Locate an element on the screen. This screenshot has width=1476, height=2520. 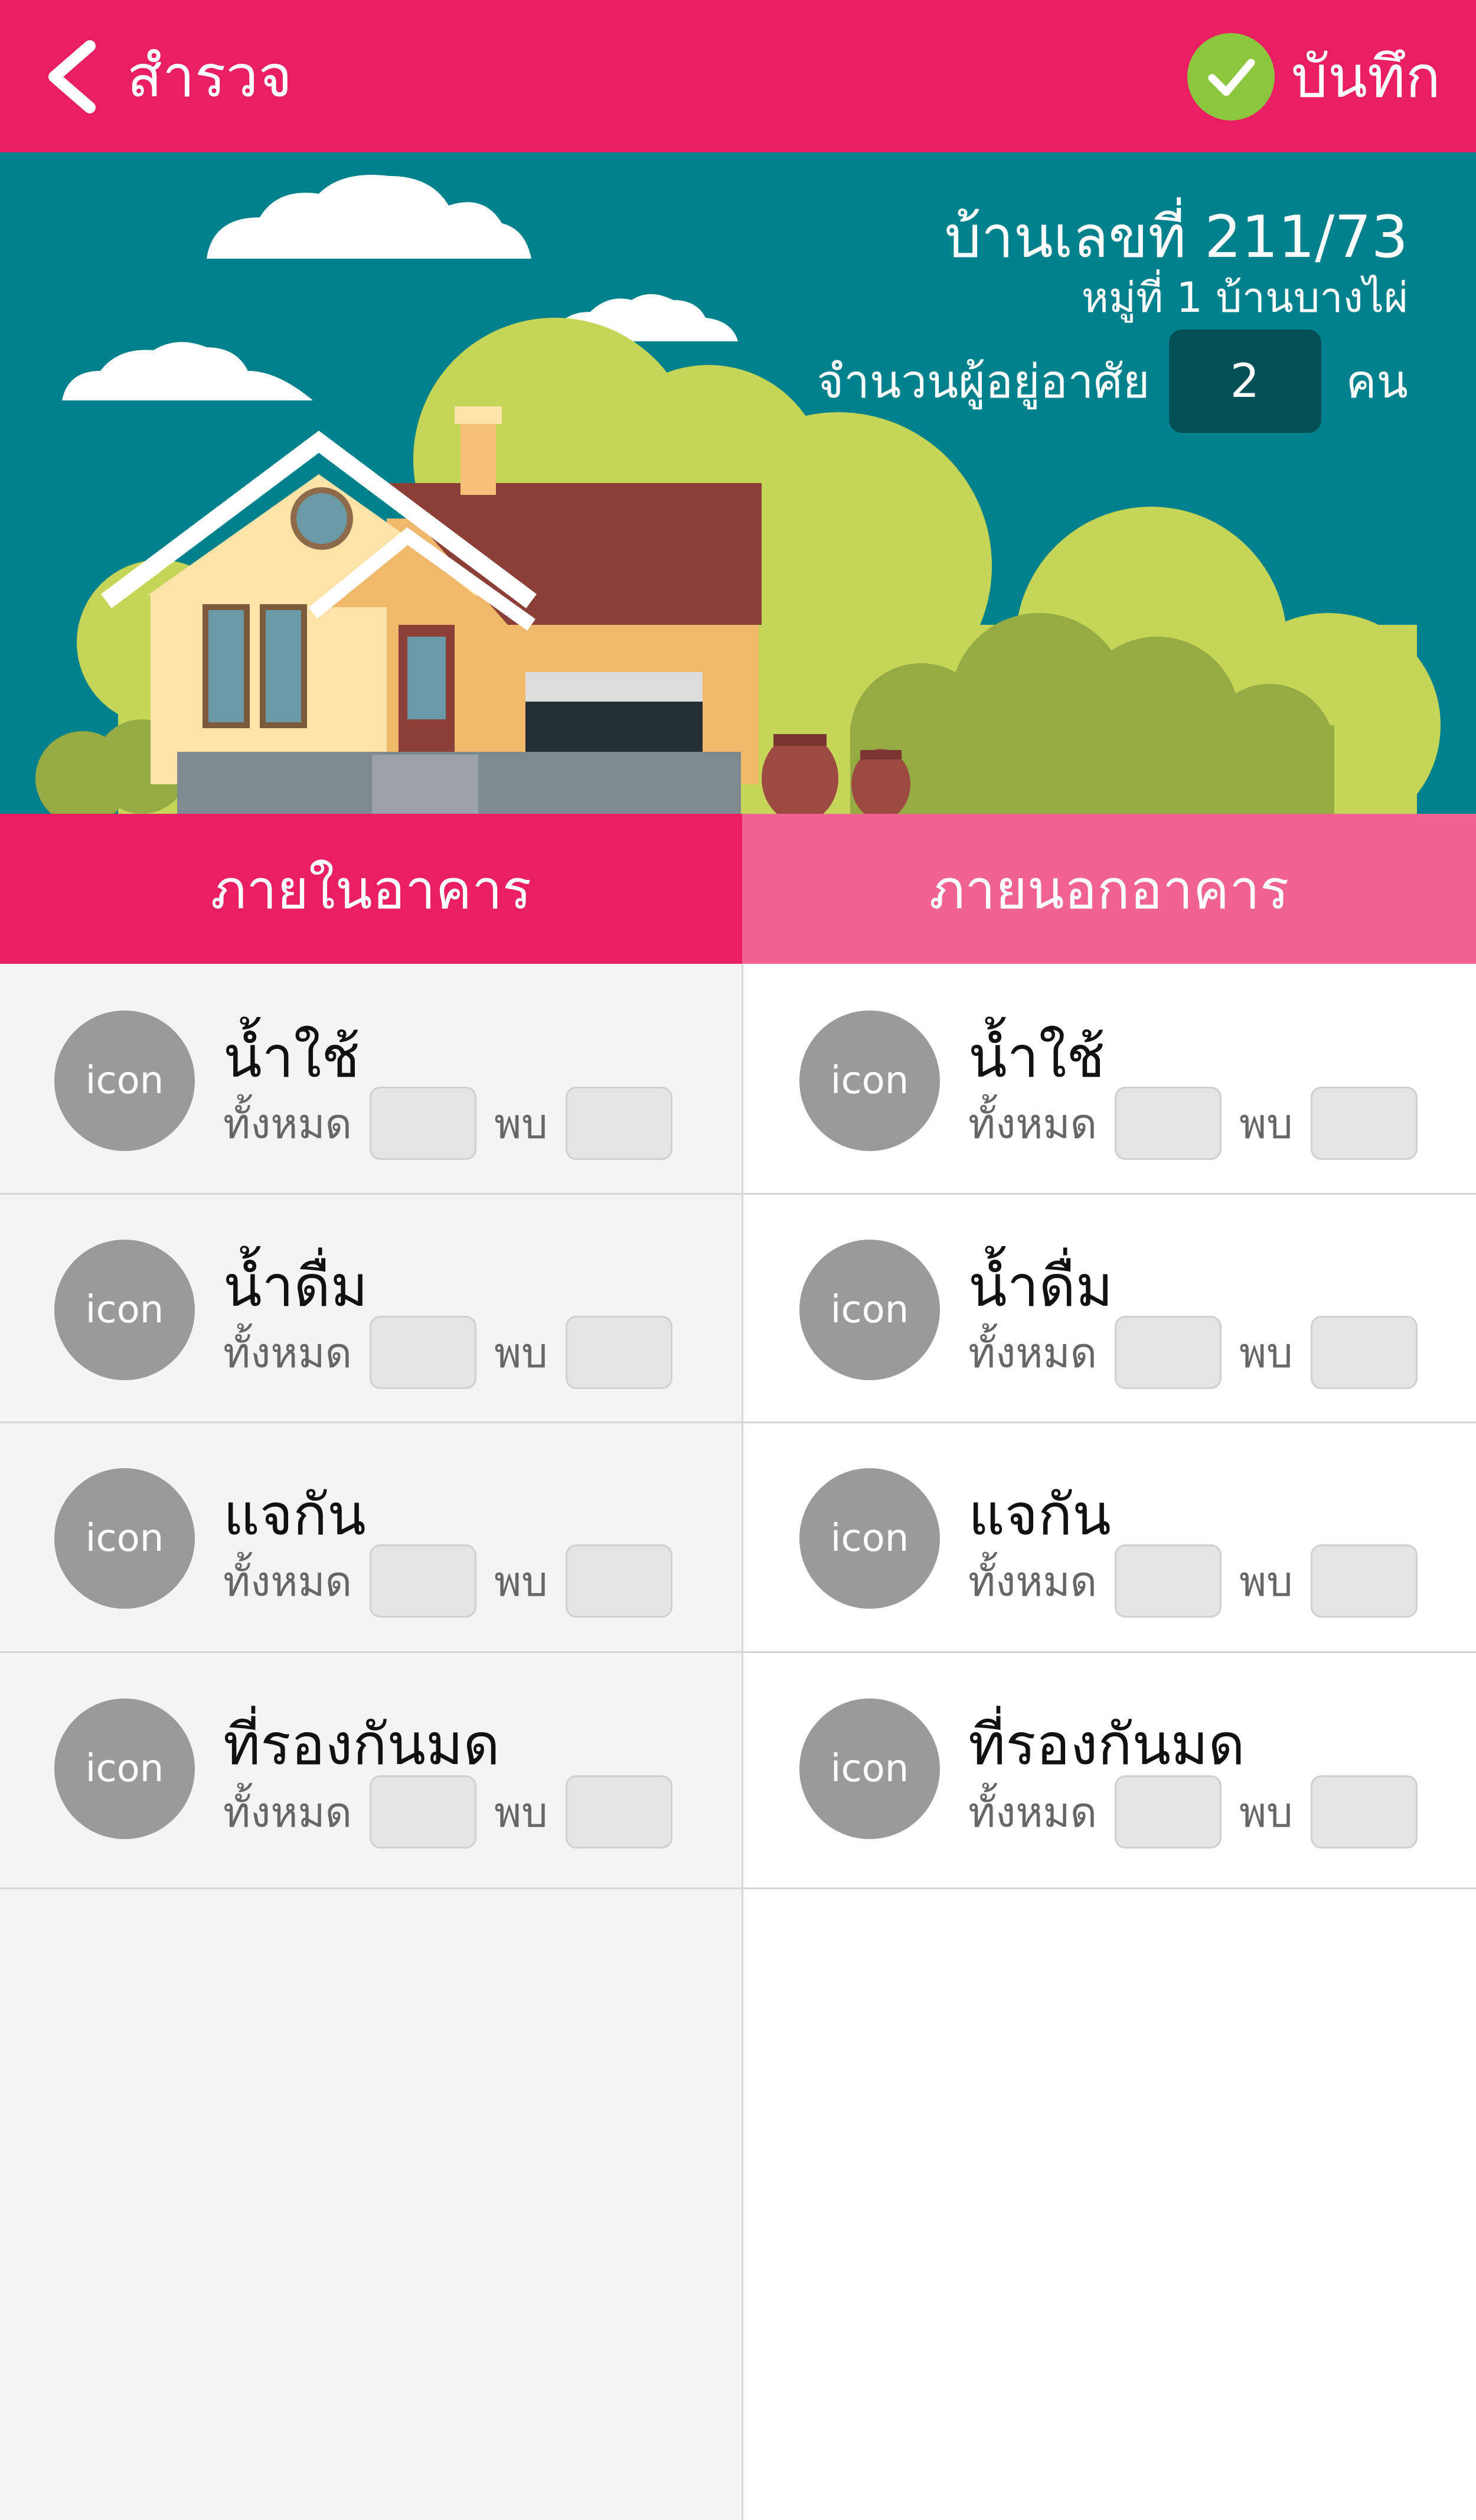
village-name: หมู่ที่ 1 บ้านบางไผ่ is located at coordinates (1244, 297).